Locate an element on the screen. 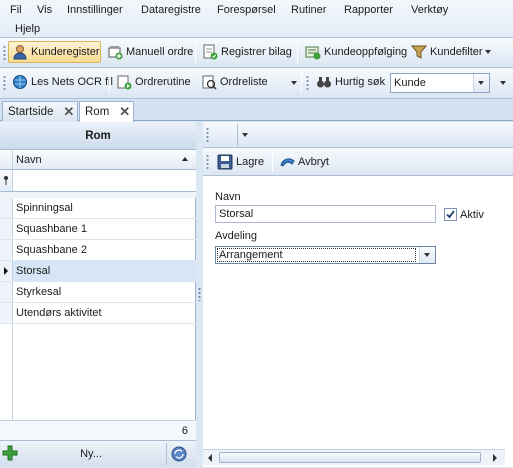 Image resolution: width=513 pixels, height=468 pixels. menu-innstillinger: Innstillinger is located at coordinates (95, 10).